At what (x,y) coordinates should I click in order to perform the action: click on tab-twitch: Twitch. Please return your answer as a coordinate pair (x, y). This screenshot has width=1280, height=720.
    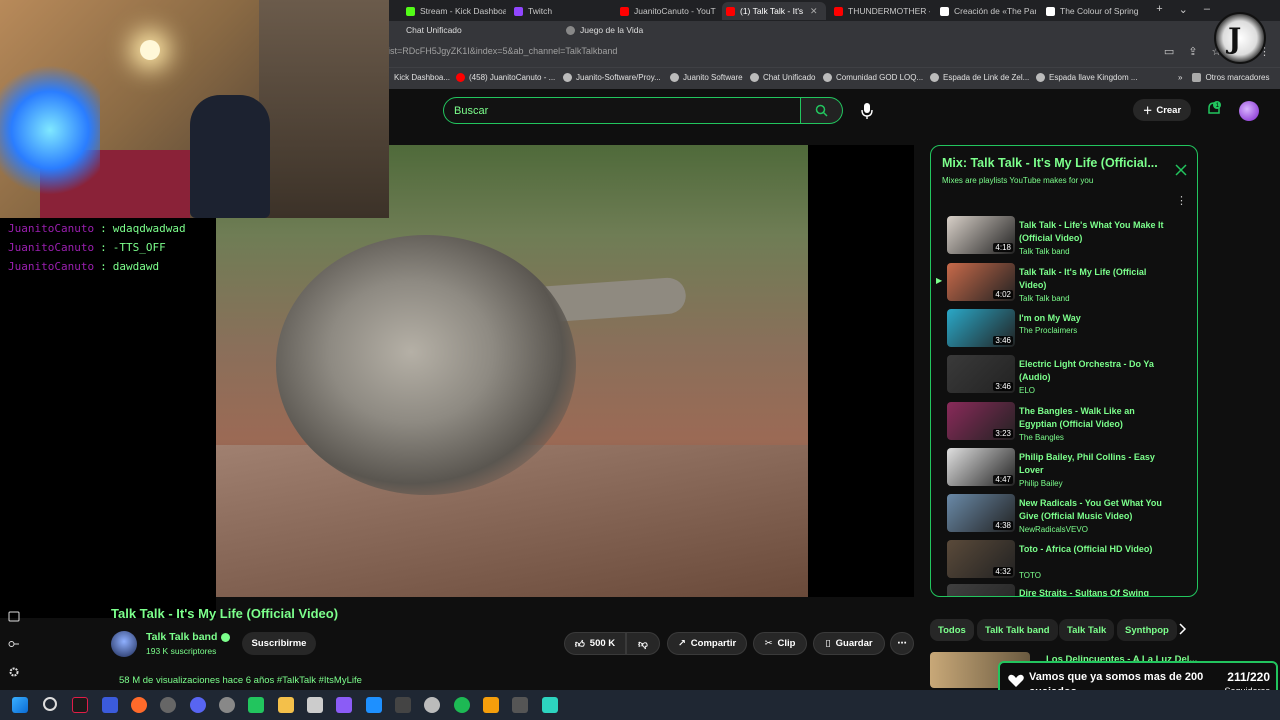
    Looking at the image, I should click on (560, 11).